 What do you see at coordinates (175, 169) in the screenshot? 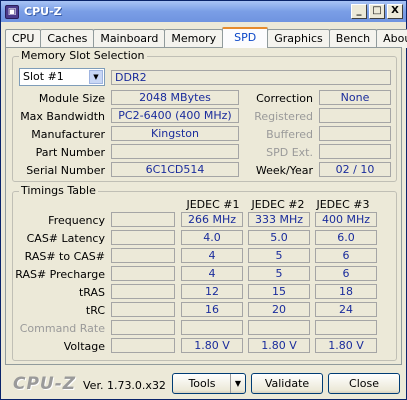
I see `serial-number-value: 6C1CD514` at bounding box center [175, 169].